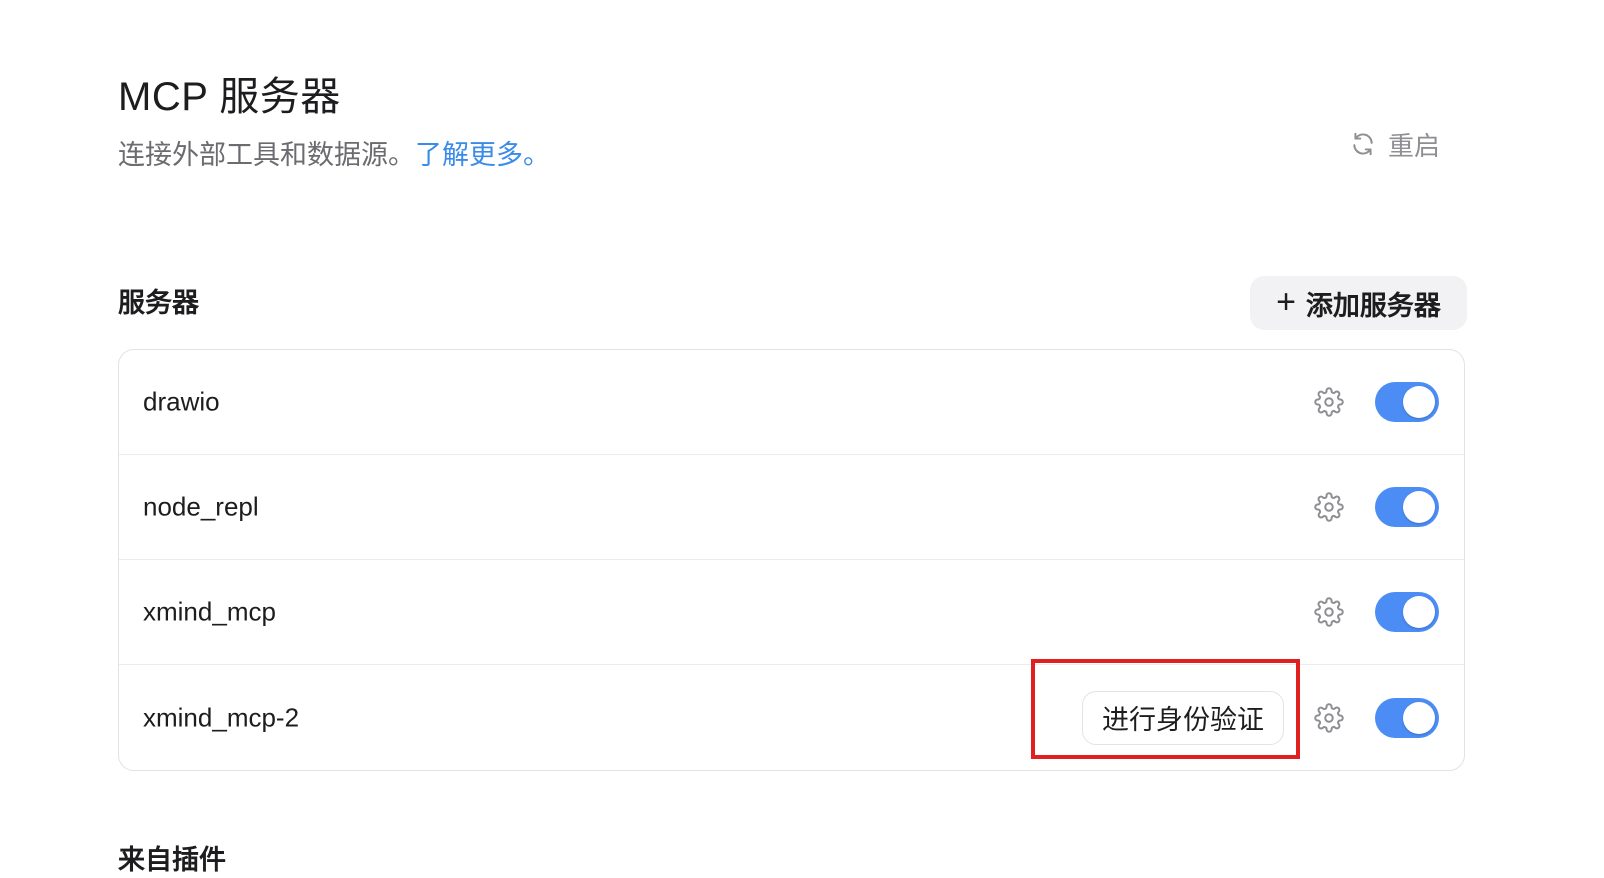  I want to click on server-row-xmind-mcp: xmind_mcp, so click(791, 612).